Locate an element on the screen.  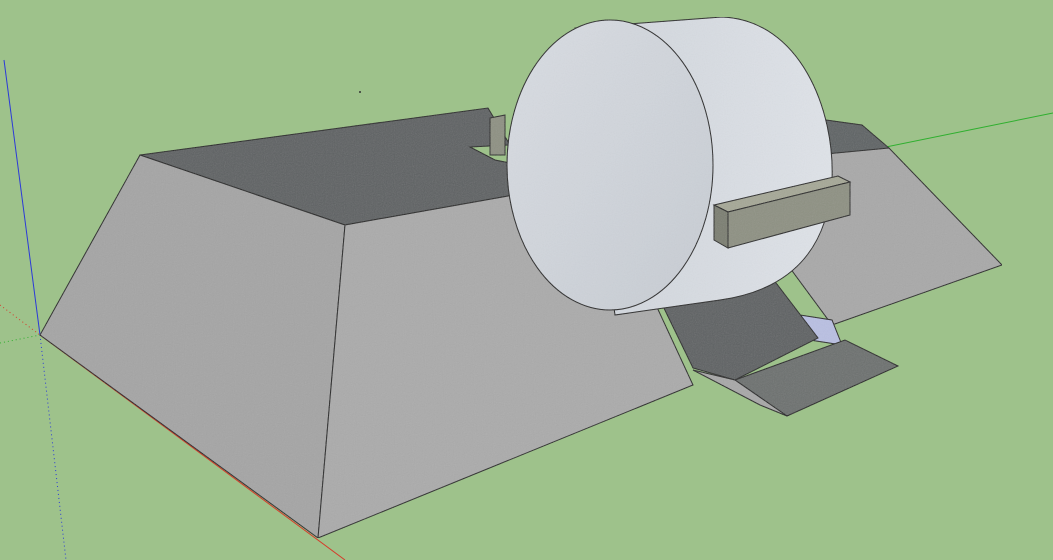
z-axis-blue is located at coordinates (22, 197).